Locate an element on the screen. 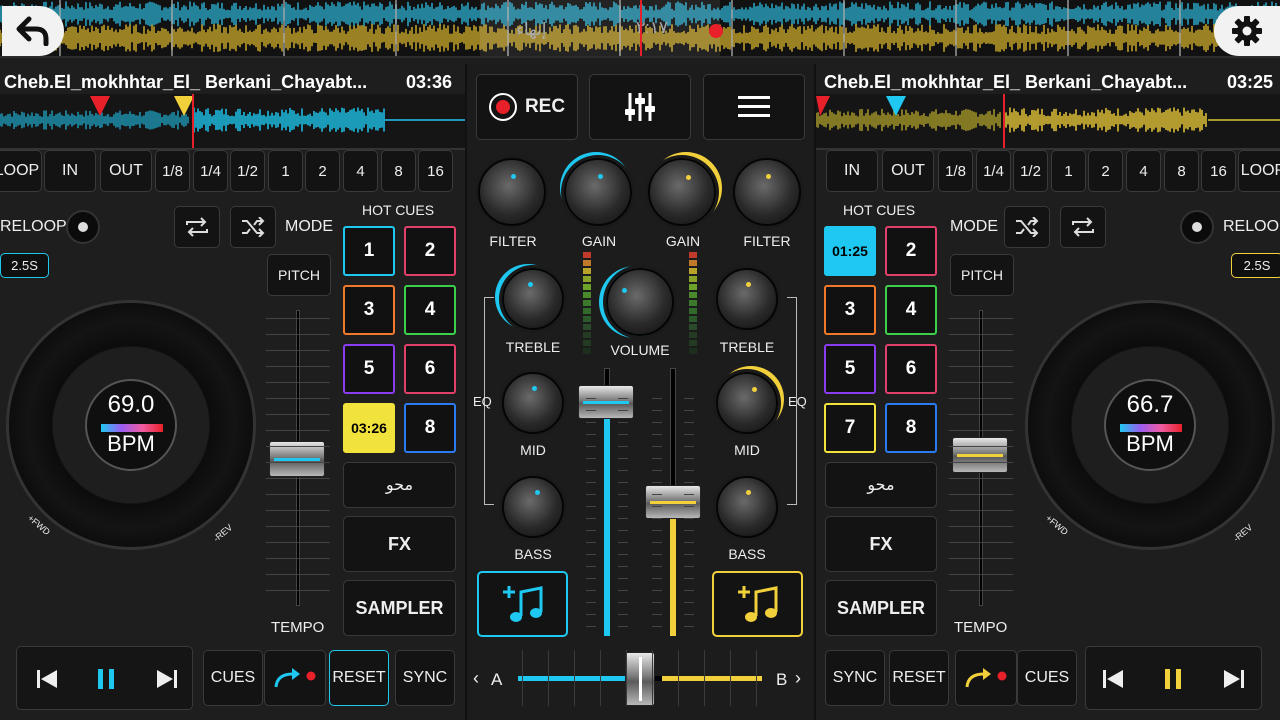 This screenshot has height=720, width=1280. deck-a-bass-knob is located at coordinates (533, 507).